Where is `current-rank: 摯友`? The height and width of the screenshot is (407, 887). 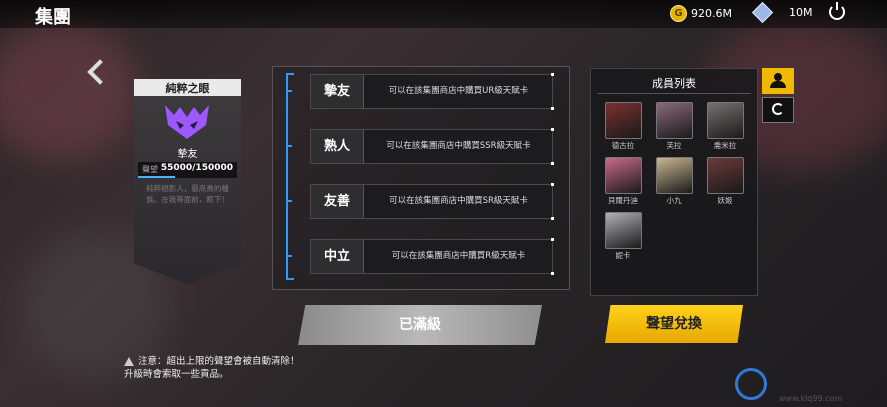
current-rank: 摯友 is located at coordinates (187, 154).